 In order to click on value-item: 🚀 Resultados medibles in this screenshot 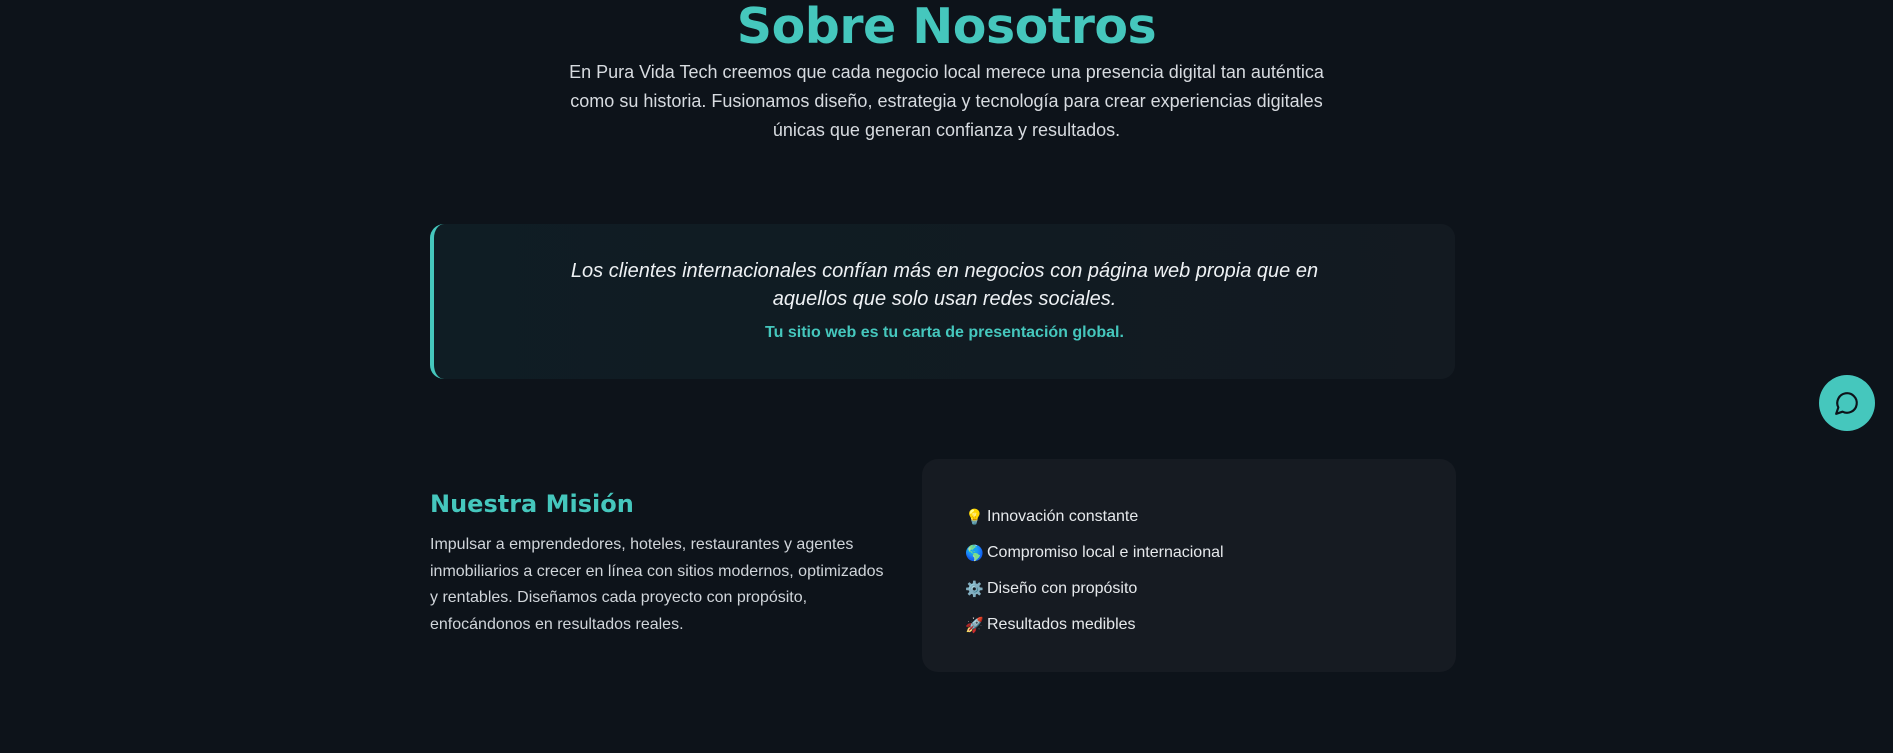, I will do `click(1210, 625)`.